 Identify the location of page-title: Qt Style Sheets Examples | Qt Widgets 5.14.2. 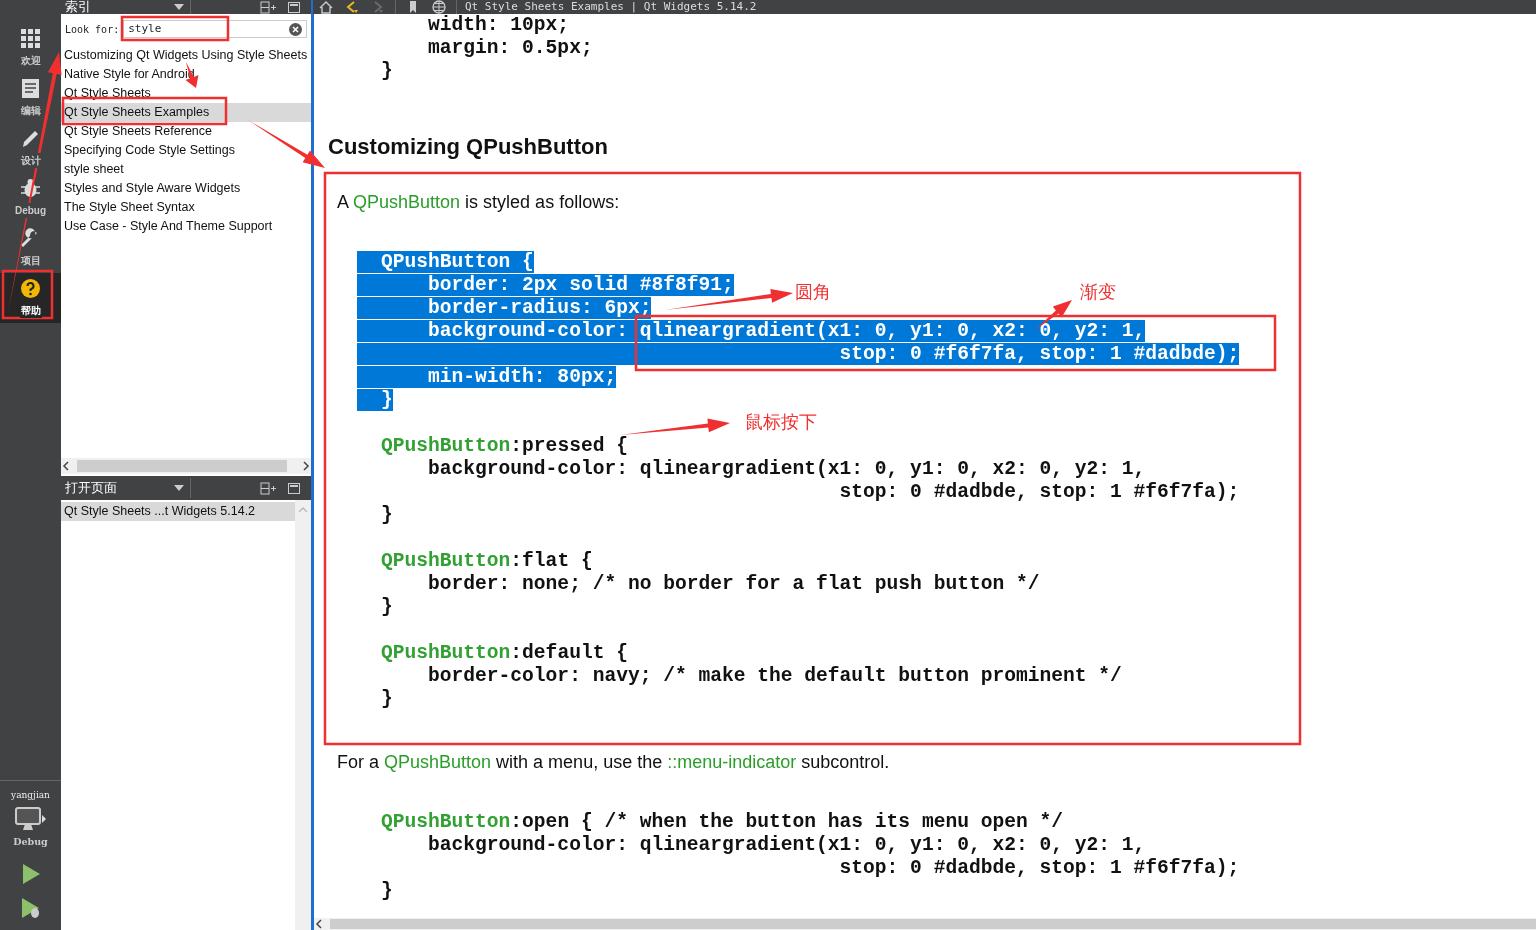
(611, 7).